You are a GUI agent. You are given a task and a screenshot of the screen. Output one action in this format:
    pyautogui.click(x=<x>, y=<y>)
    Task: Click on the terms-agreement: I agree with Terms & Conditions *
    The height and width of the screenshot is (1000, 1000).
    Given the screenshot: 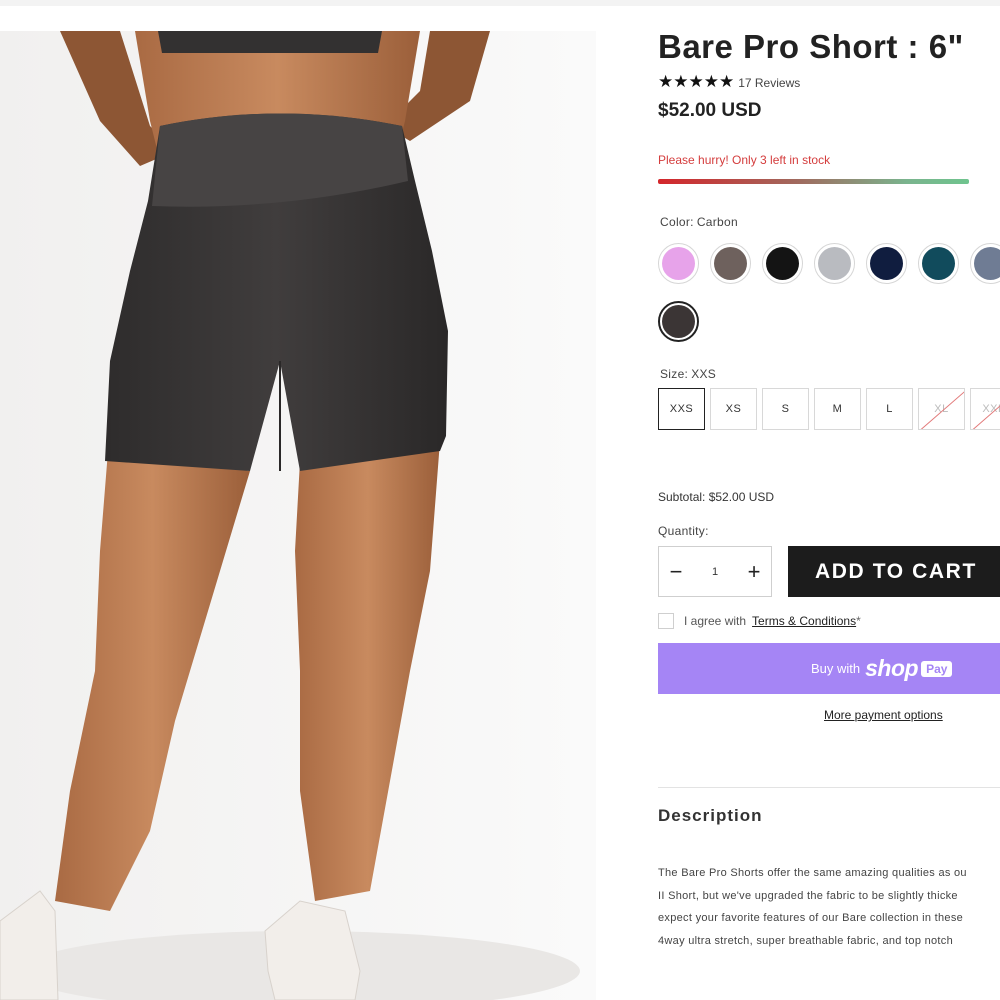 What is the action you would take?
    pyautogui.click(x=759, y=621)
    